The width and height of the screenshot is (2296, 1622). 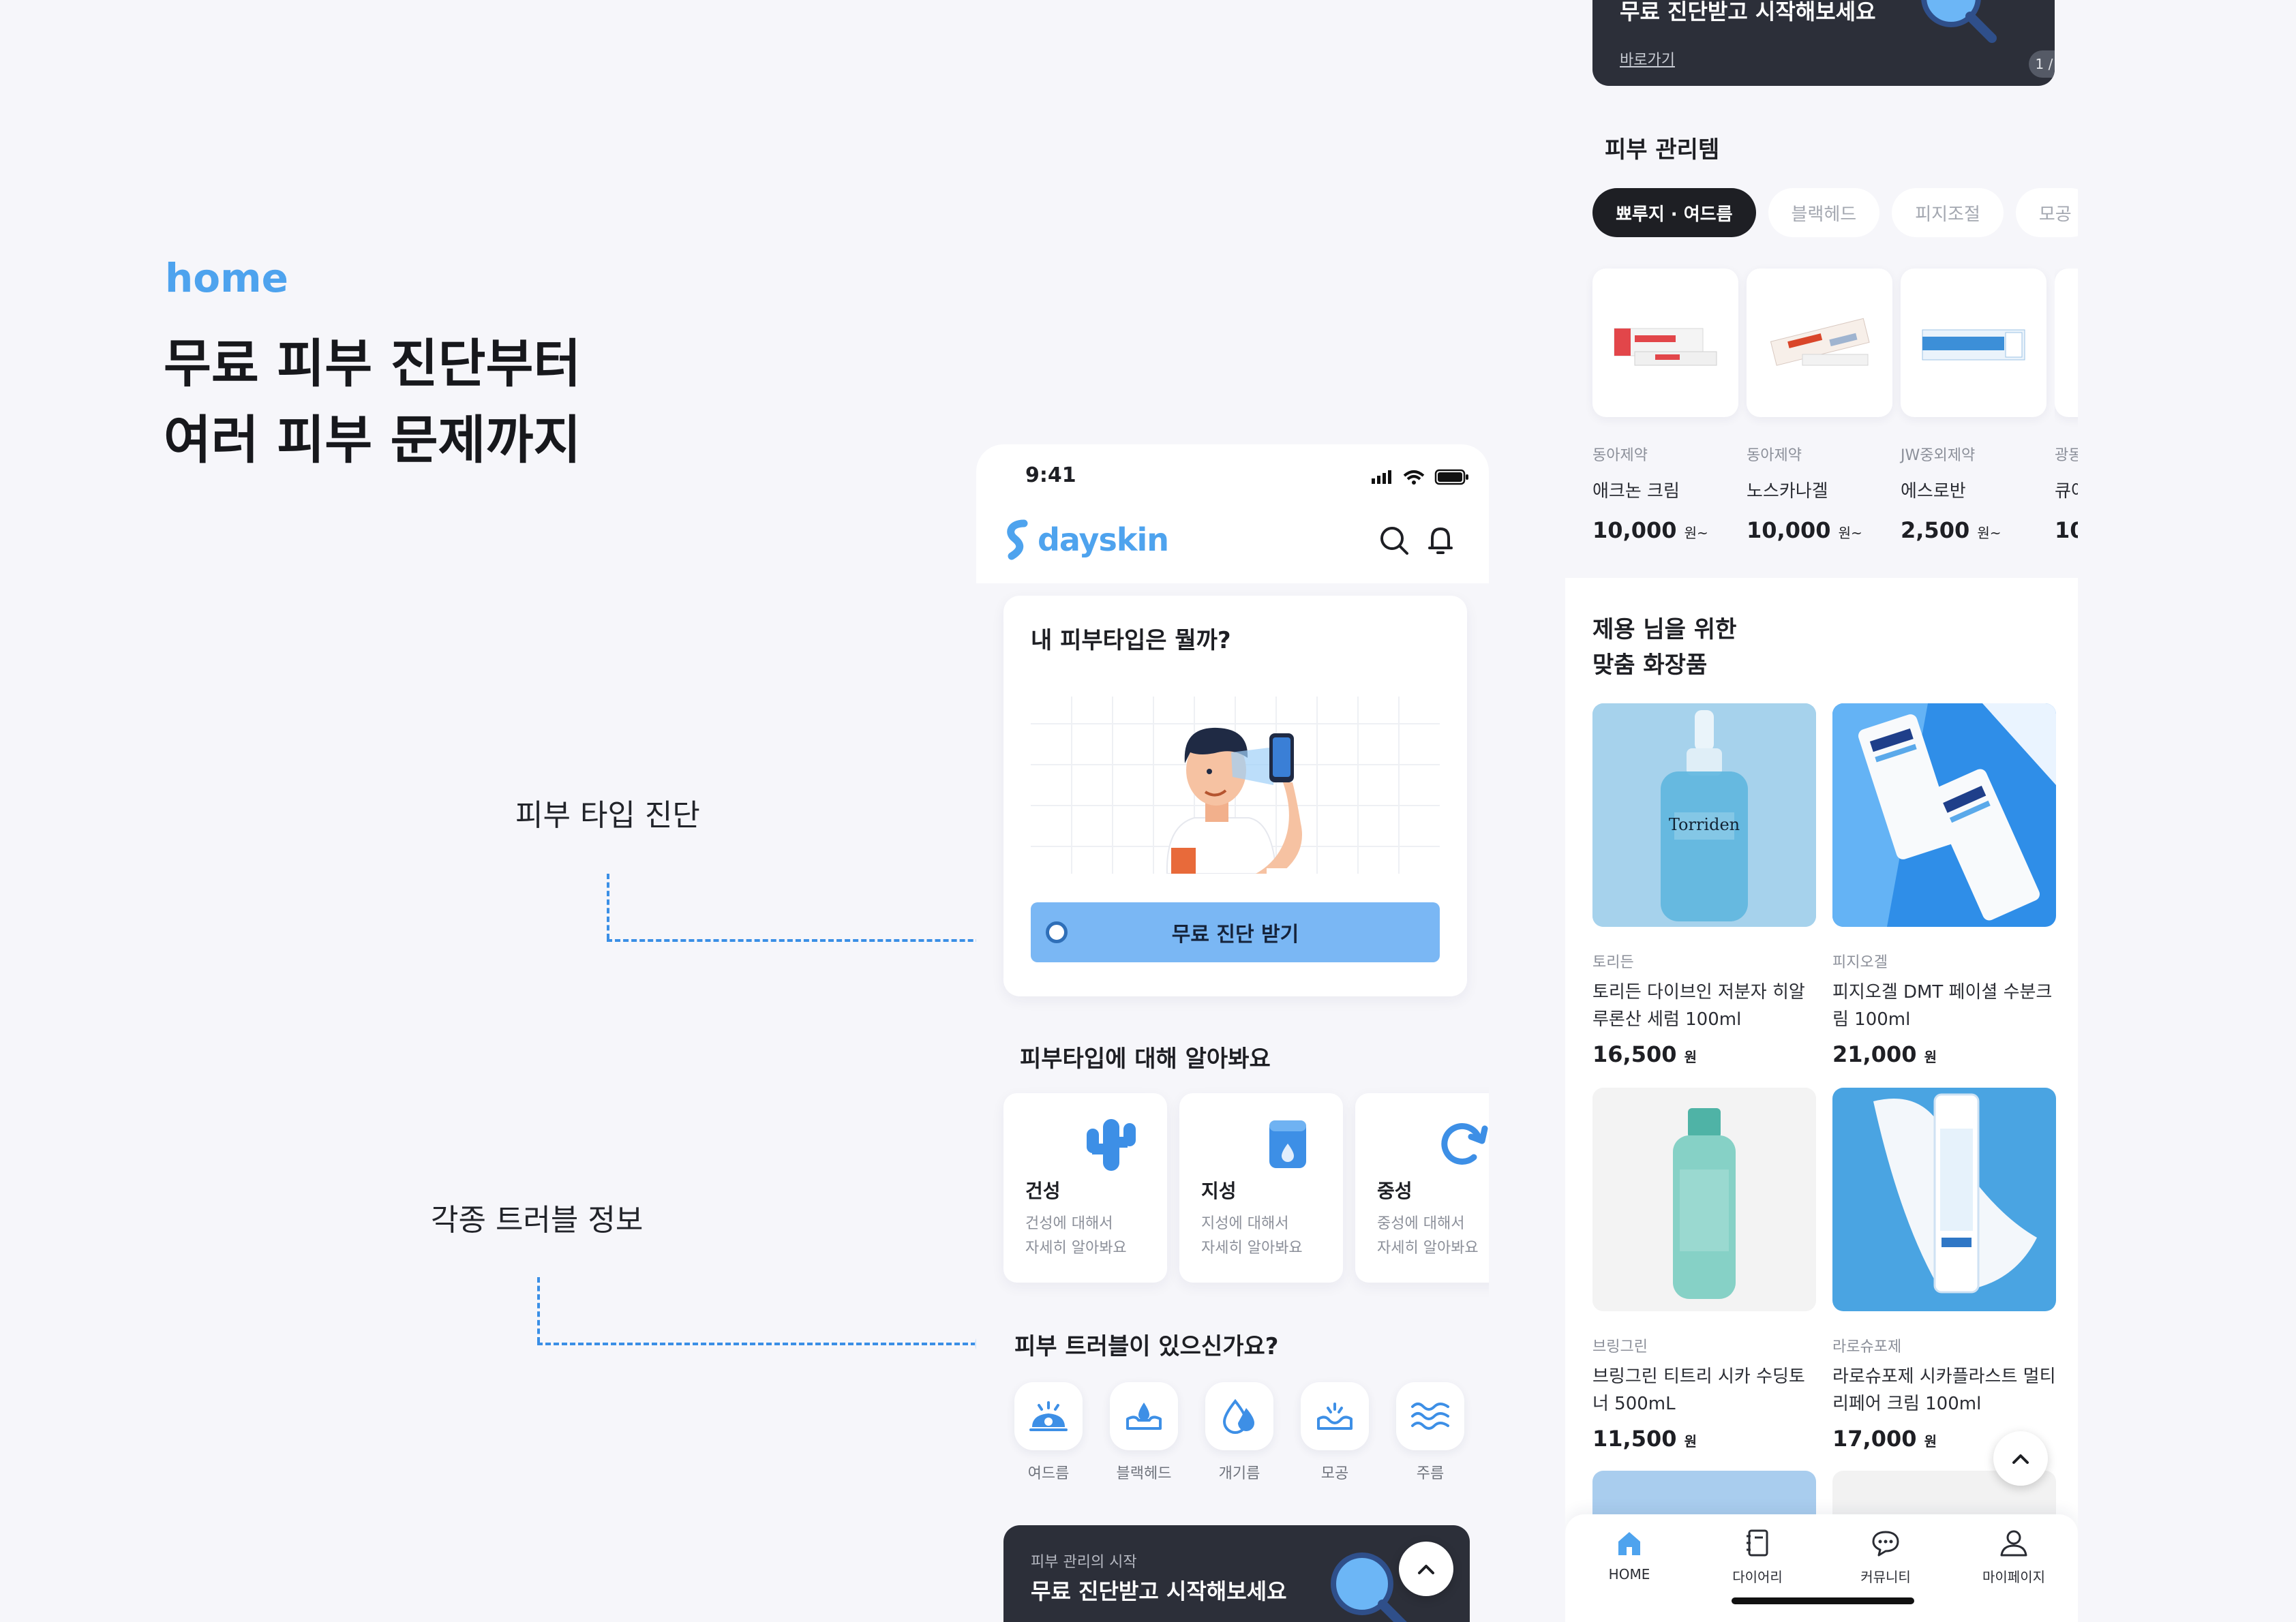 I want to click on chip-sebum: 피지조절, so click(x=1948, y=212).